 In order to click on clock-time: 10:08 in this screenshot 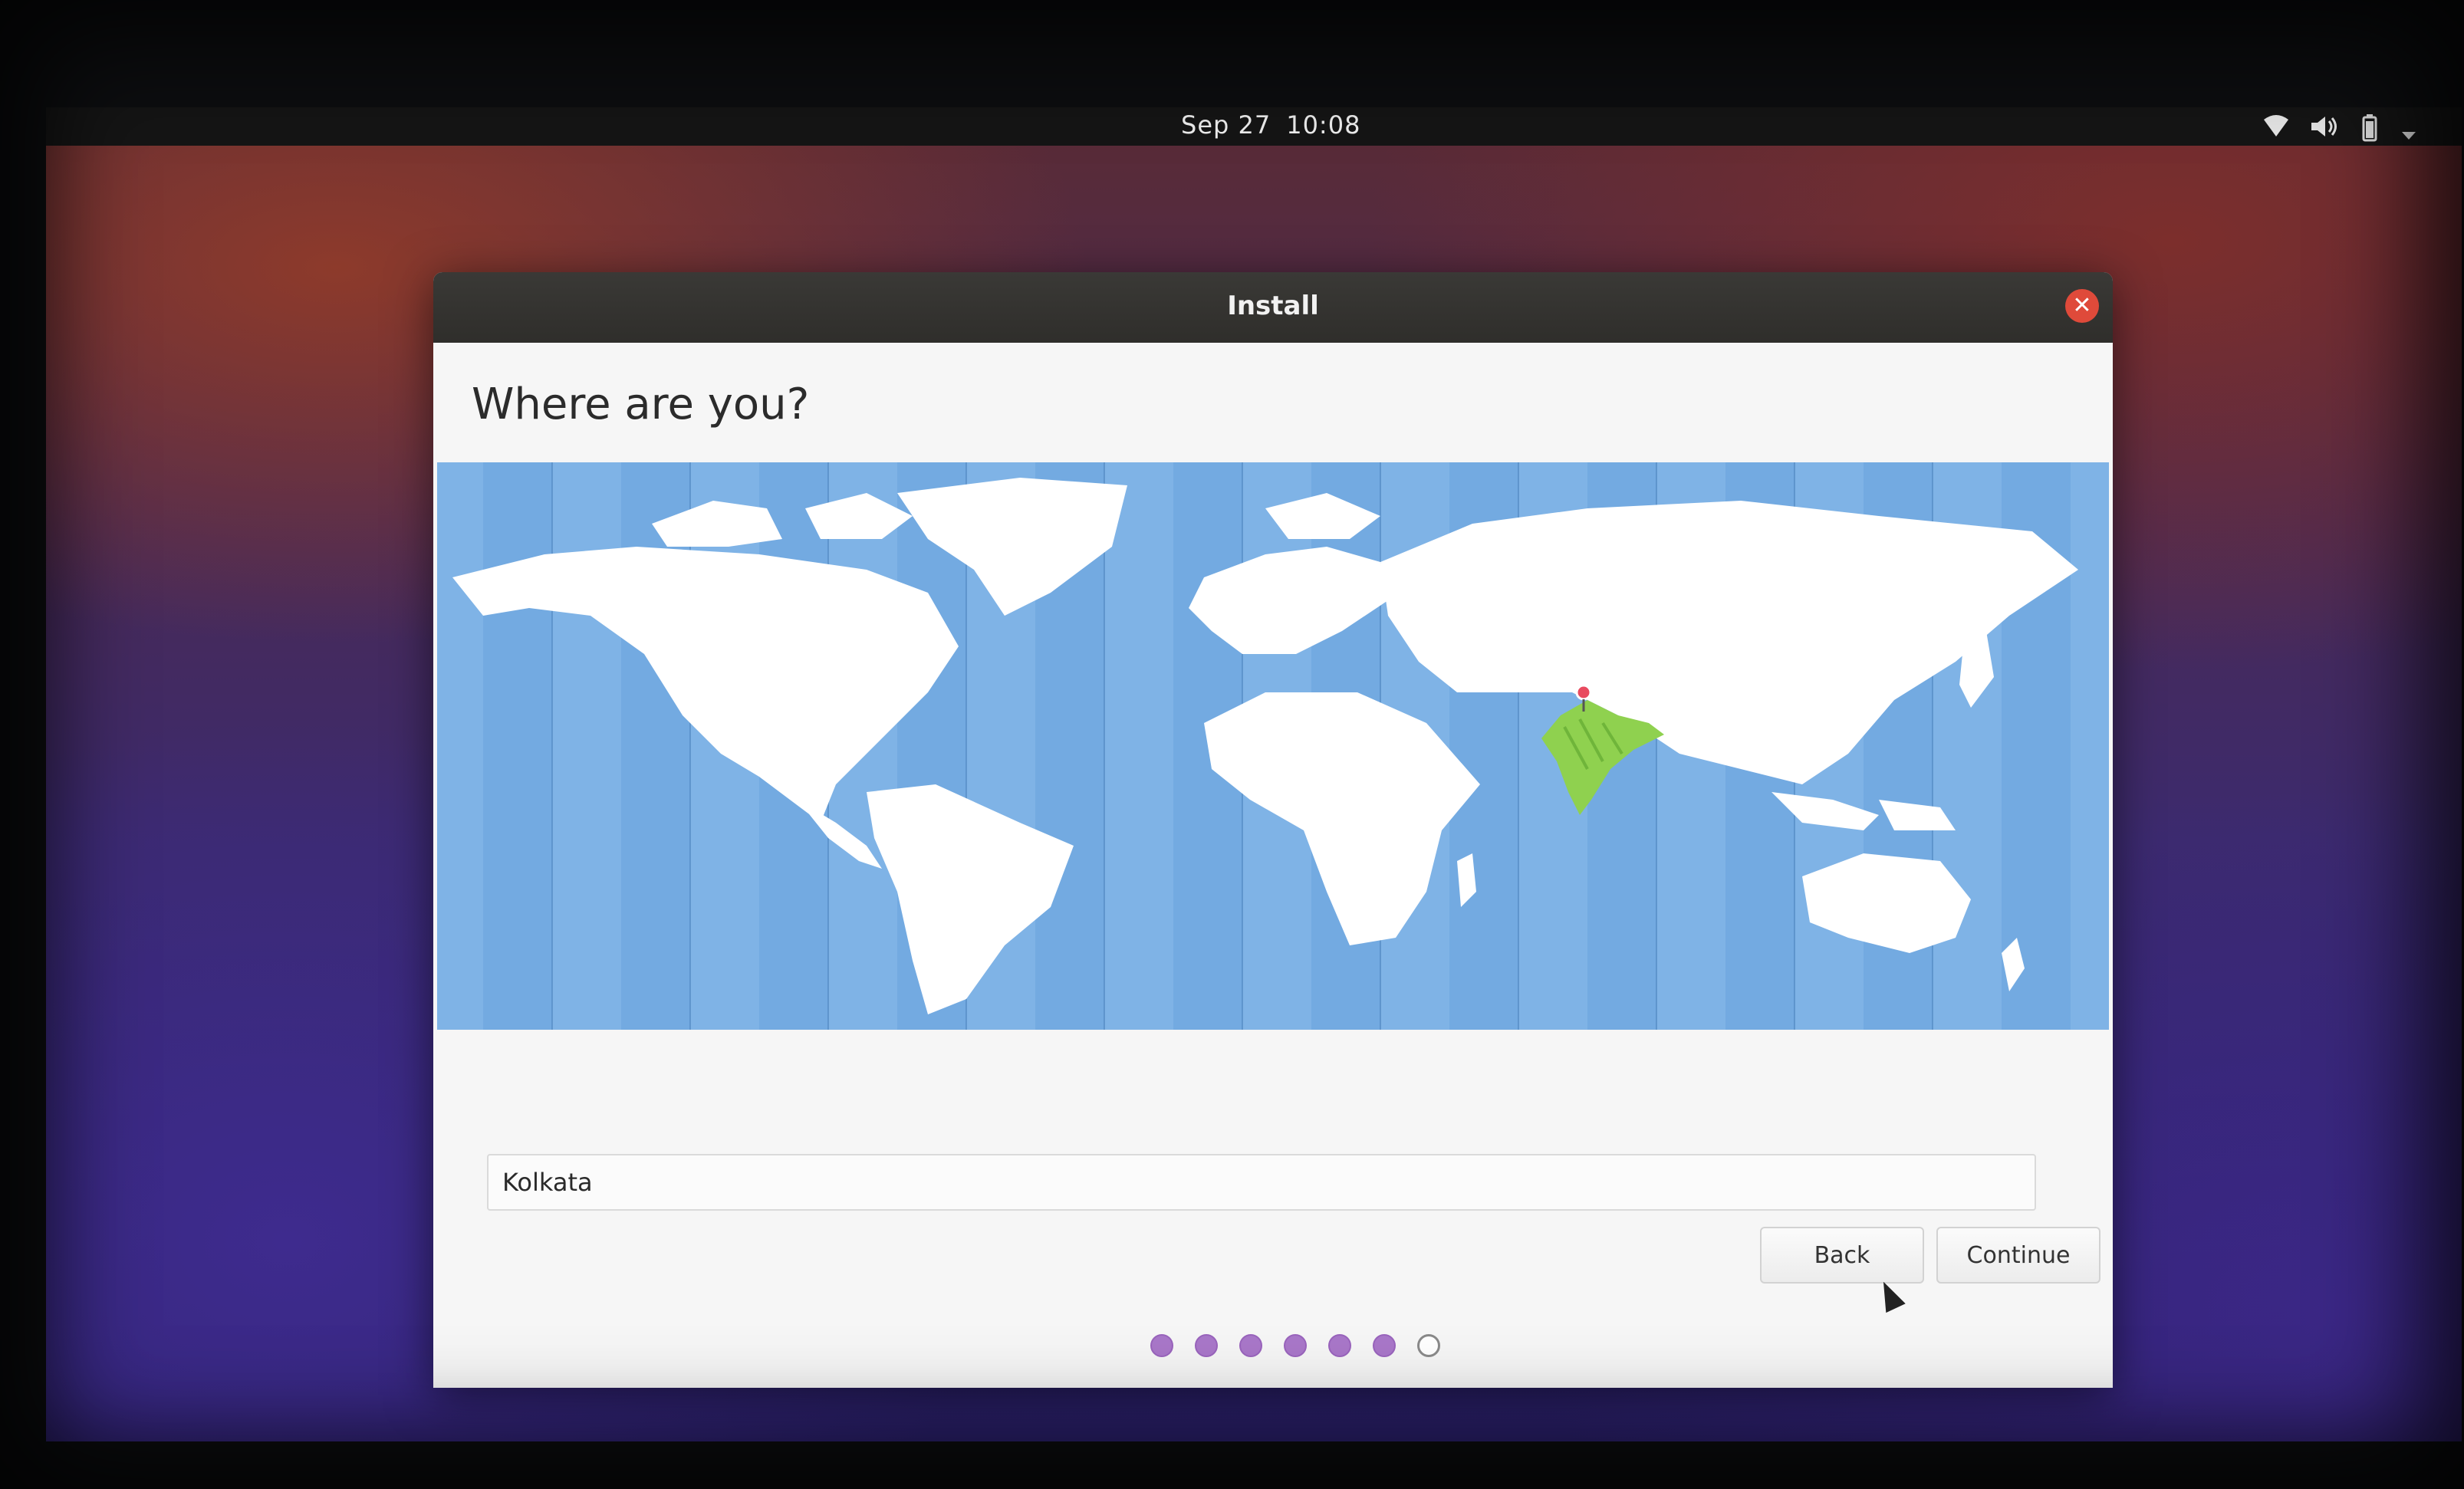, I will do `click(1323, 125)`.